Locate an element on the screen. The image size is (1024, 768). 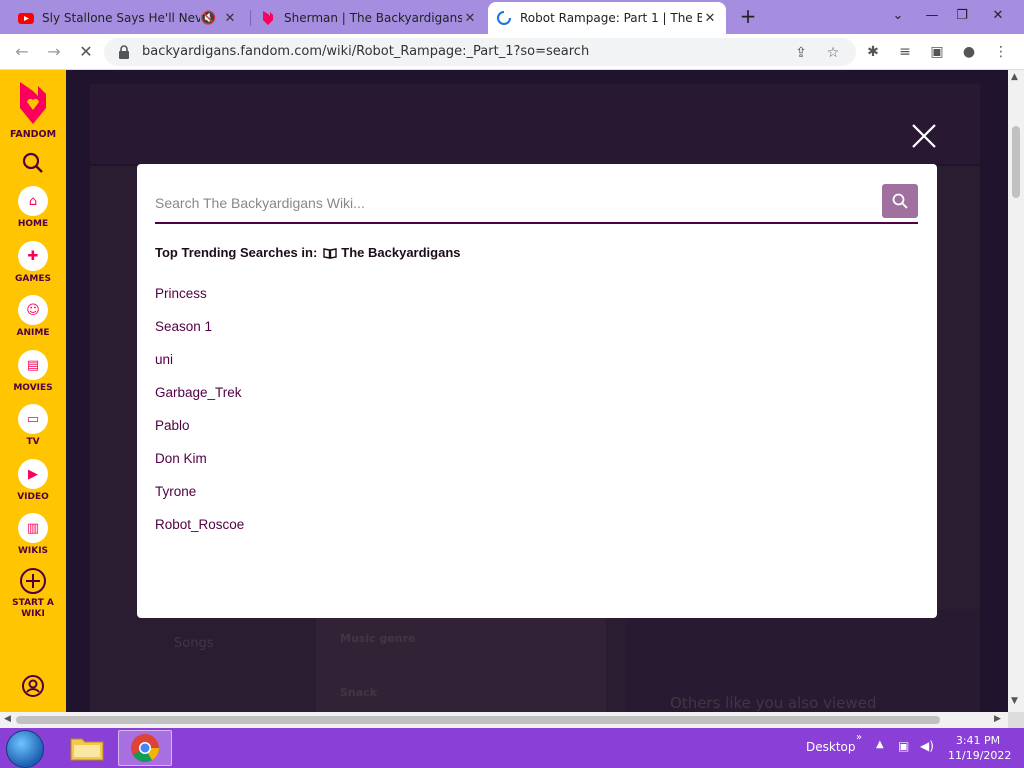
menu-kebab-icon: ⋮ is located at coordinates (1001, 52).